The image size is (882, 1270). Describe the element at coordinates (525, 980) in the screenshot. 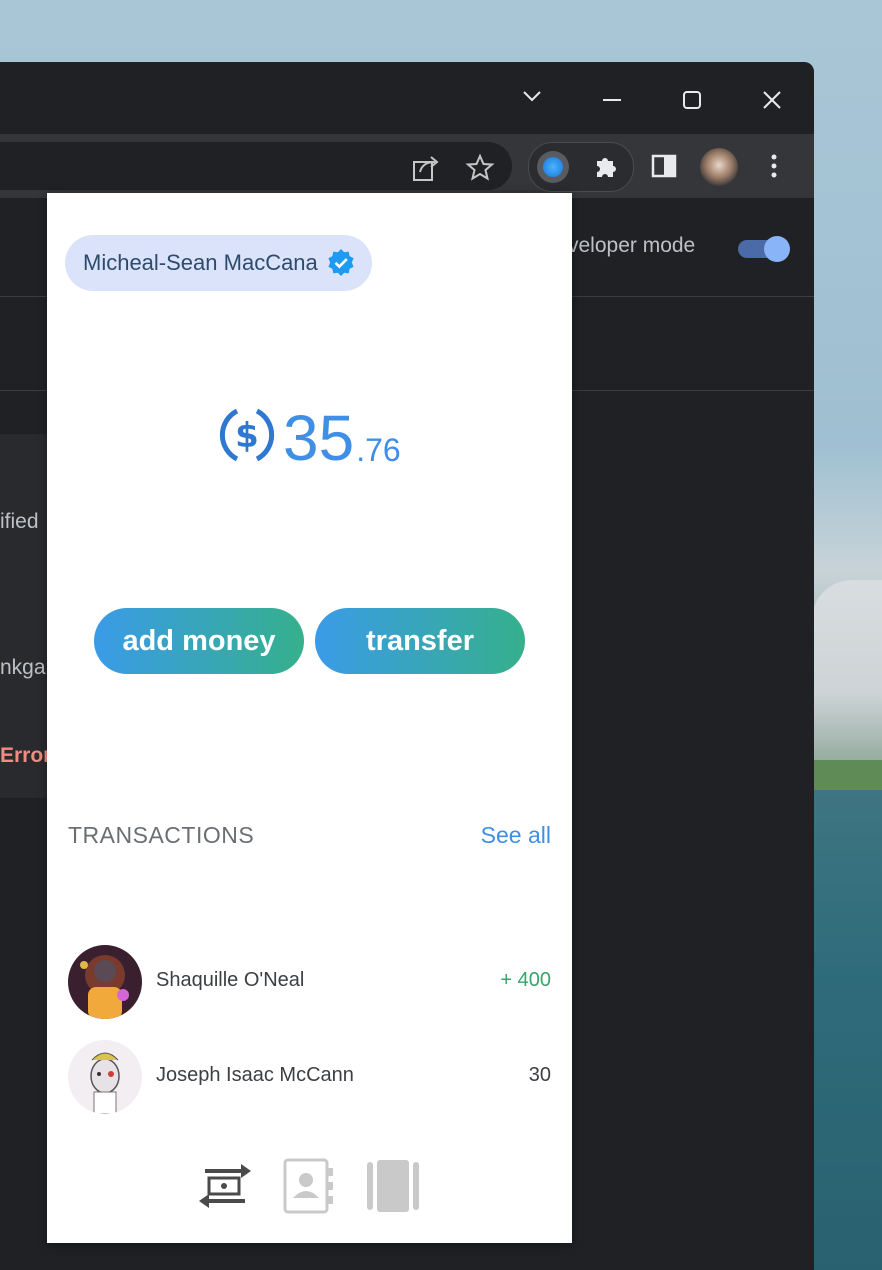

I see `transaction-amount: + 400` at that location.